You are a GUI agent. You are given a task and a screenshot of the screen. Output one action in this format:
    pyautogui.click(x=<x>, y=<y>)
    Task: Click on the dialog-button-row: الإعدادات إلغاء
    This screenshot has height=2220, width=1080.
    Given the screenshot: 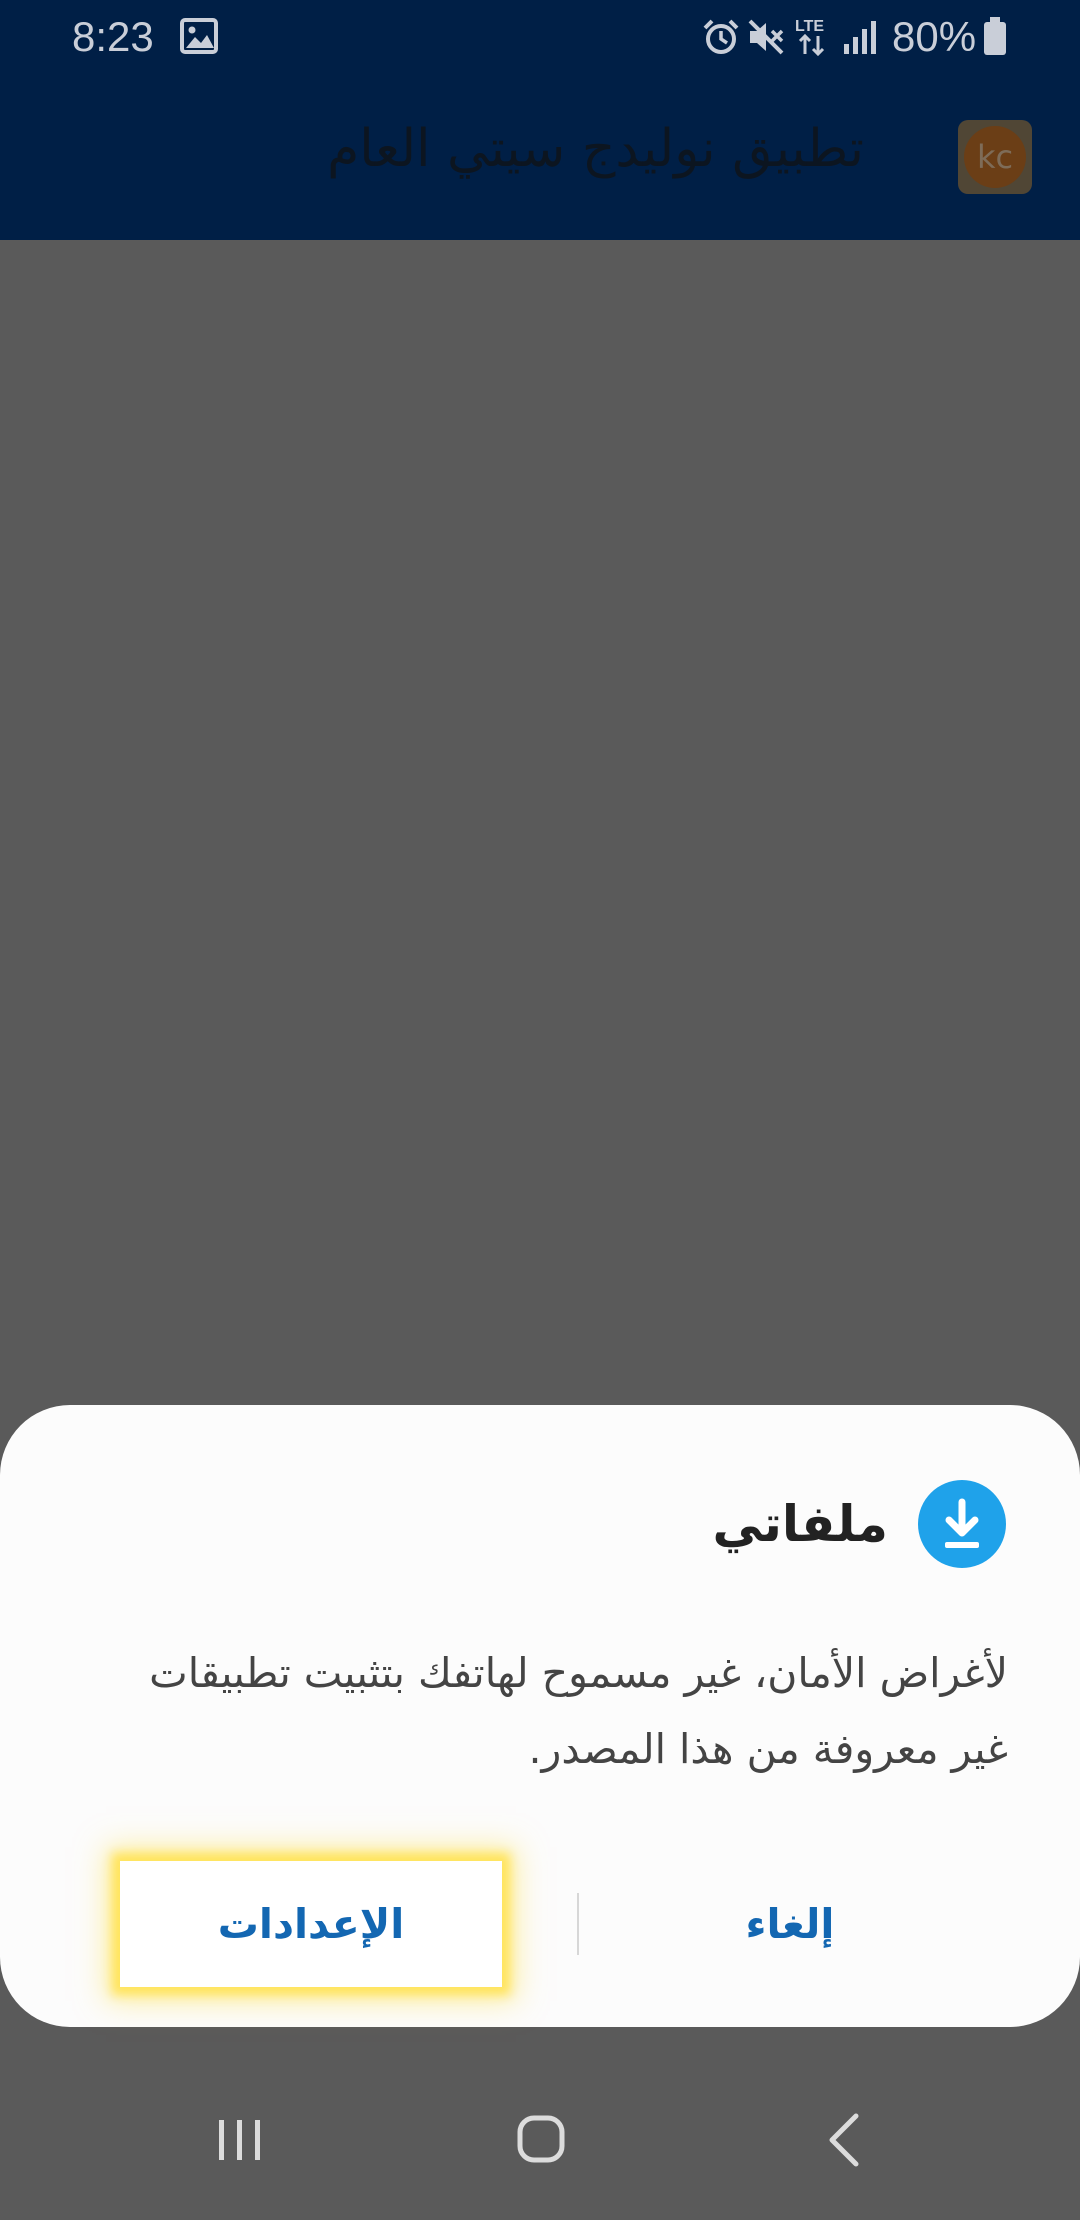 What is the action you would take?
    pyautogui.click(x=540, y=1924)
    